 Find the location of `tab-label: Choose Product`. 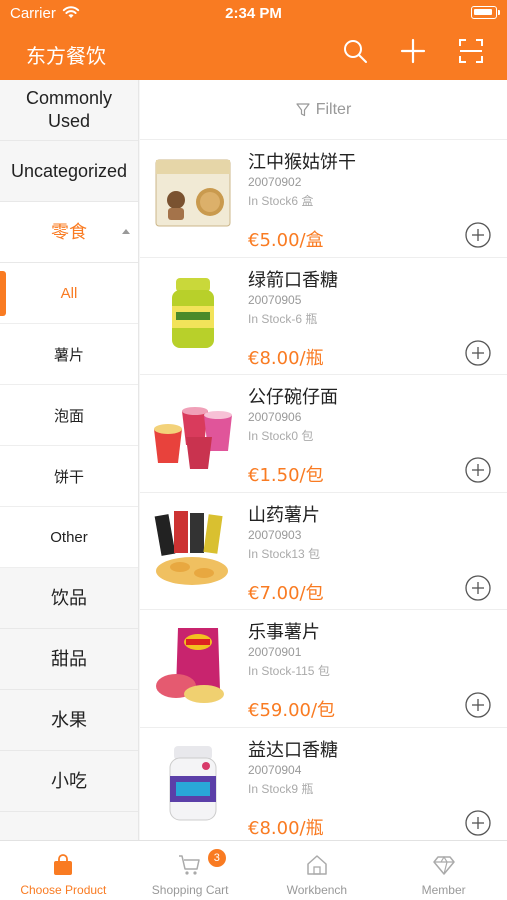

tab-label: Choose Product is located at coordinates (63, 890).